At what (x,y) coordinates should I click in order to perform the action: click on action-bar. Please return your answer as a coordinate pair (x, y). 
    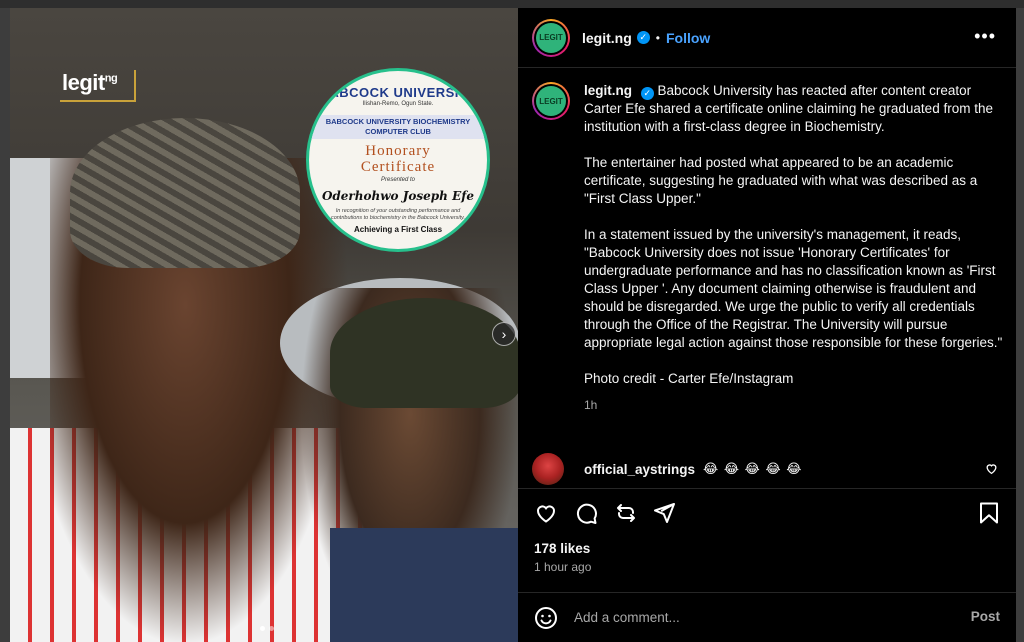
    Looking at the image, I should click on (767, 514).